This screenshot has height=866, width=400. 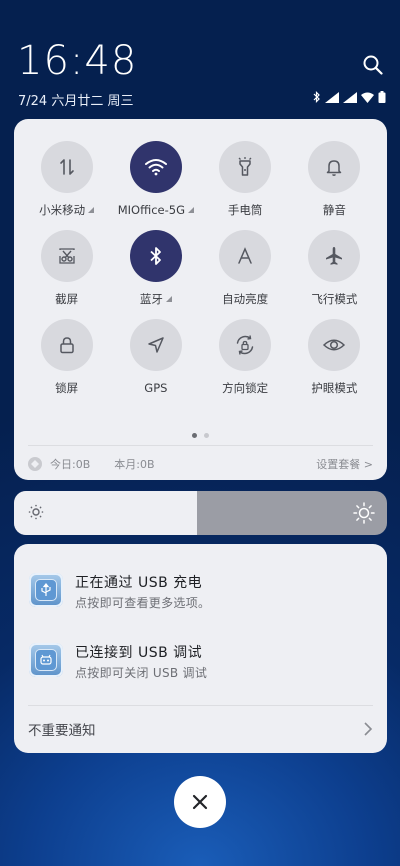 What do you see at coordinates (200, 729) in the screenshot?
I see `unimportant-notifications-row: 不重要通知` at bounding box center [200, 729].